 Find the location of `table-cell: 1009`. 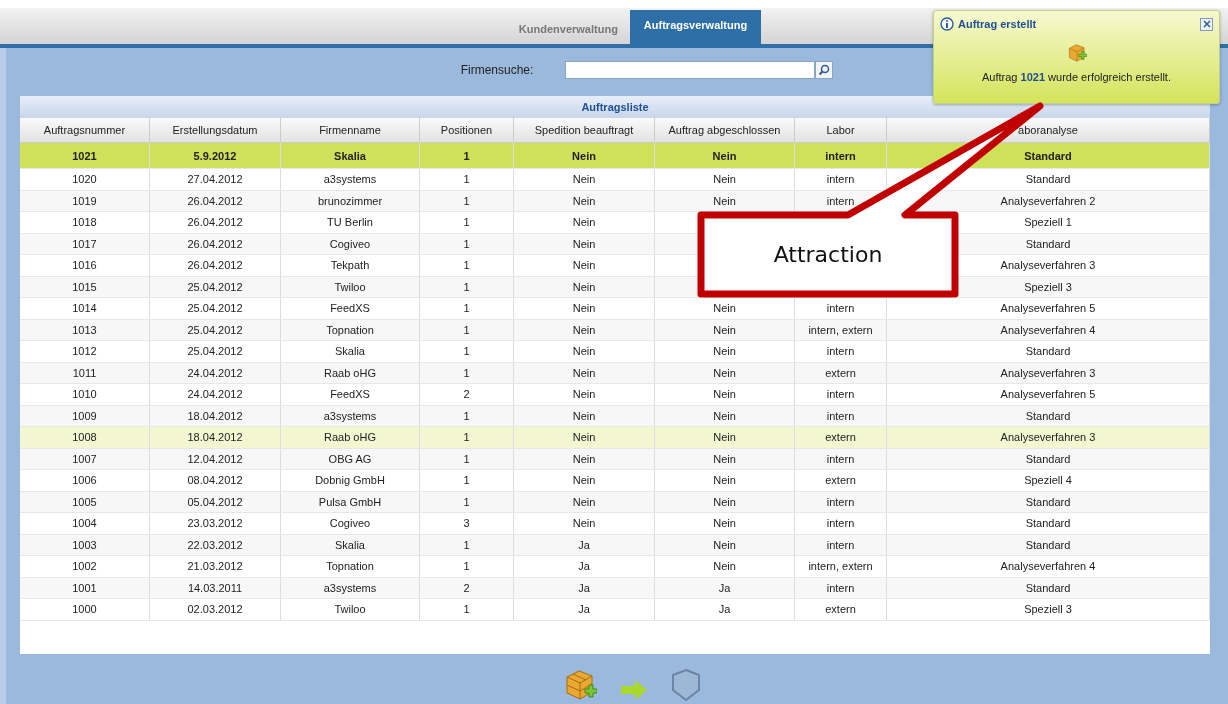

table-cell: 1009 is located at coordinates (84, 415).